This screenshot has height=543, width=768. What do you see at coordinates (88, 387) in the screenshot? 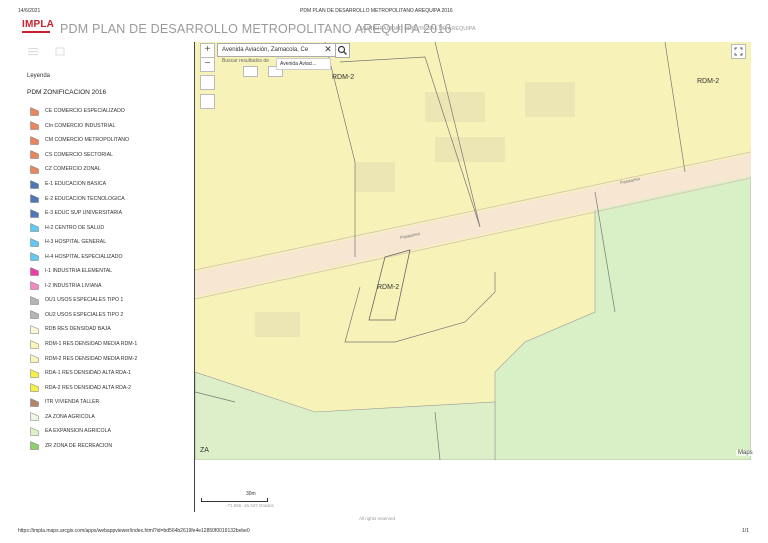
I see `legend-label: RDA-2 RES DENSIDAD ALTA RDA-2` at bounding box center [88, 387].